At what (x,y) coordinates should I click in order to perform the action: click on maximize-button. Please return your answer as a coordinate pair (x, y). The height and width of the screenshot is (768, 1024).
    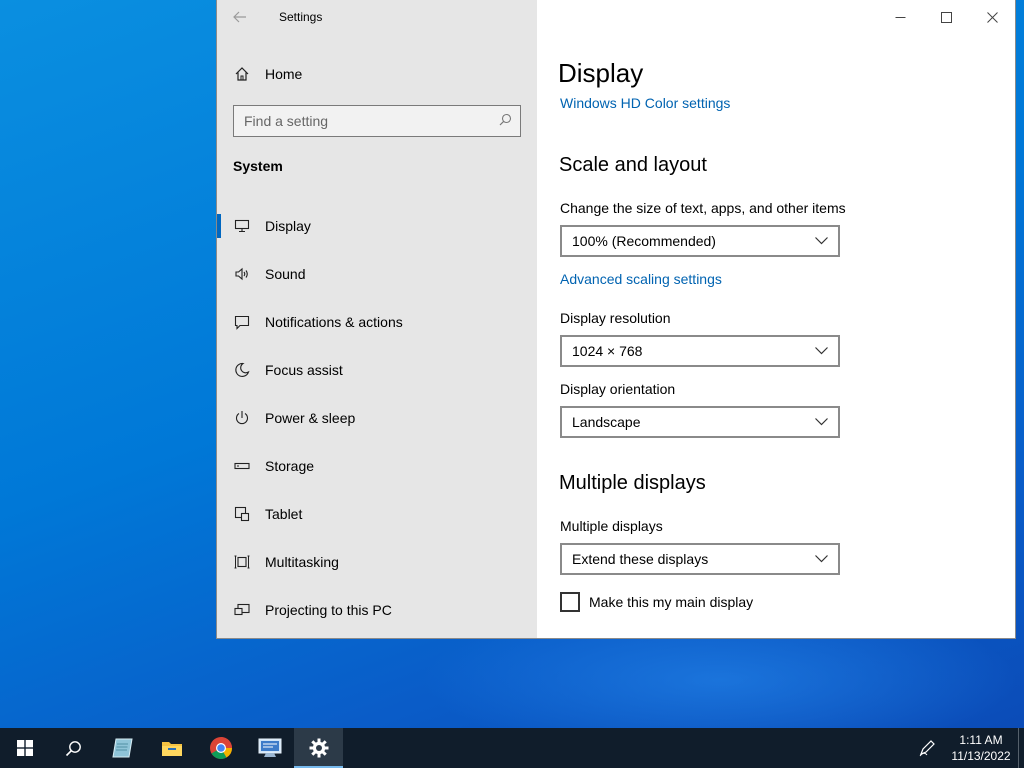
    Looking at the image, I should click on (946, 17).